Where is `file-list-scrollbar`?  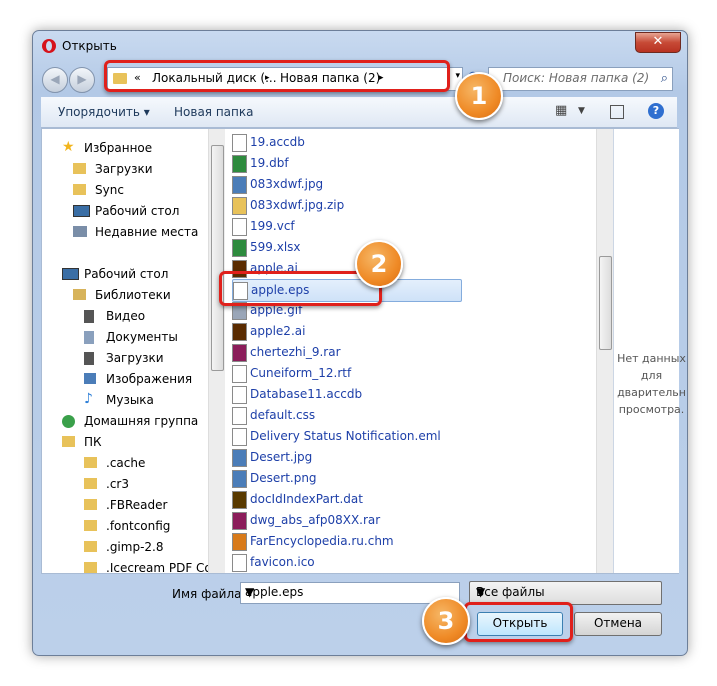 file-list-scrollbar is located at coordinates (604, 351).